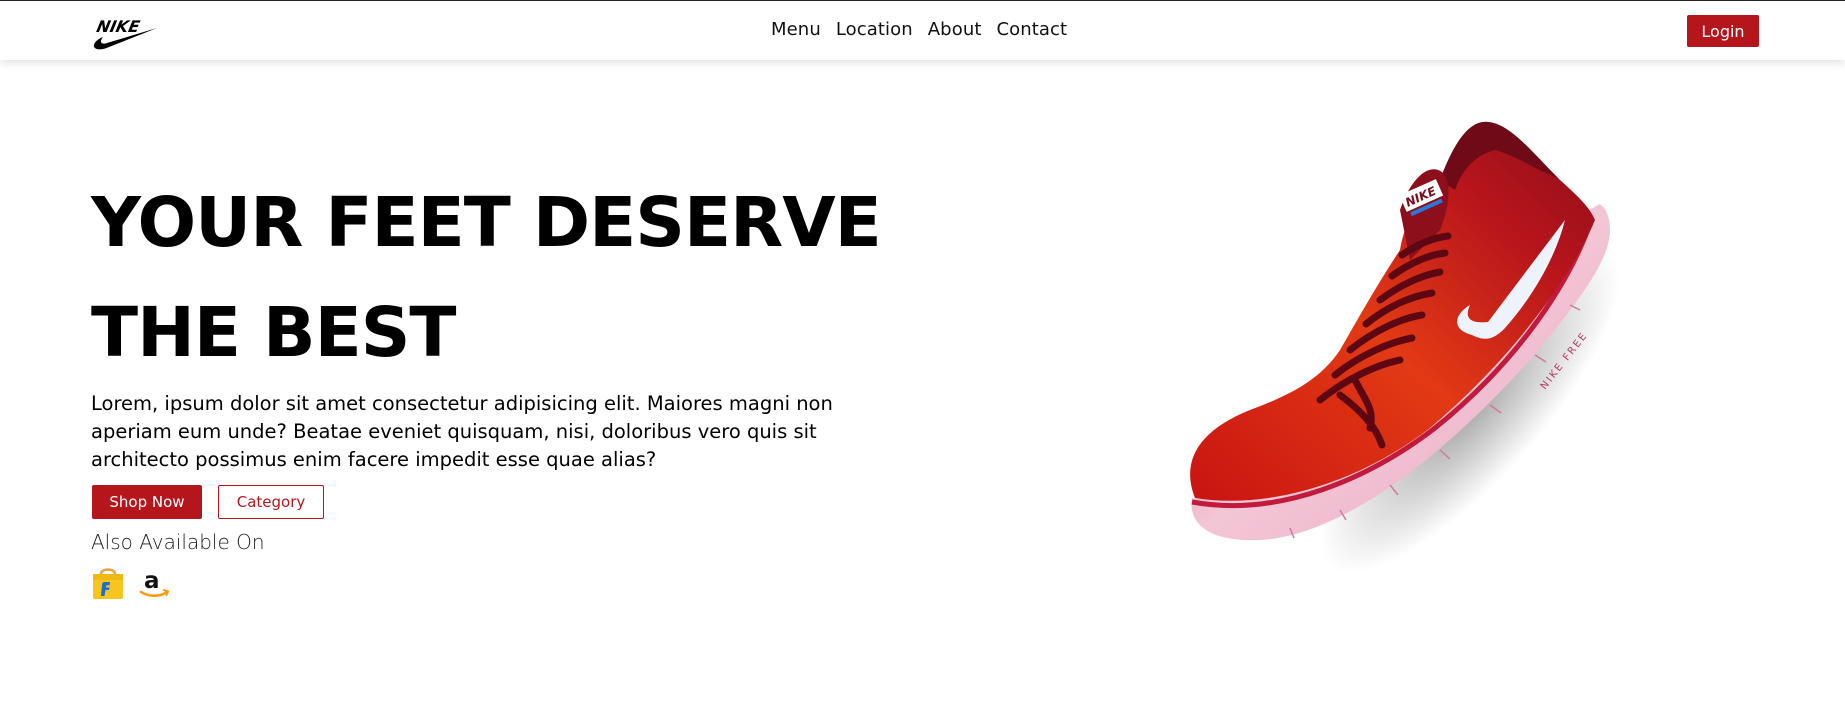  I want to click on navbar: NIKE Menu Location About Contact Login, so click(922, 30).